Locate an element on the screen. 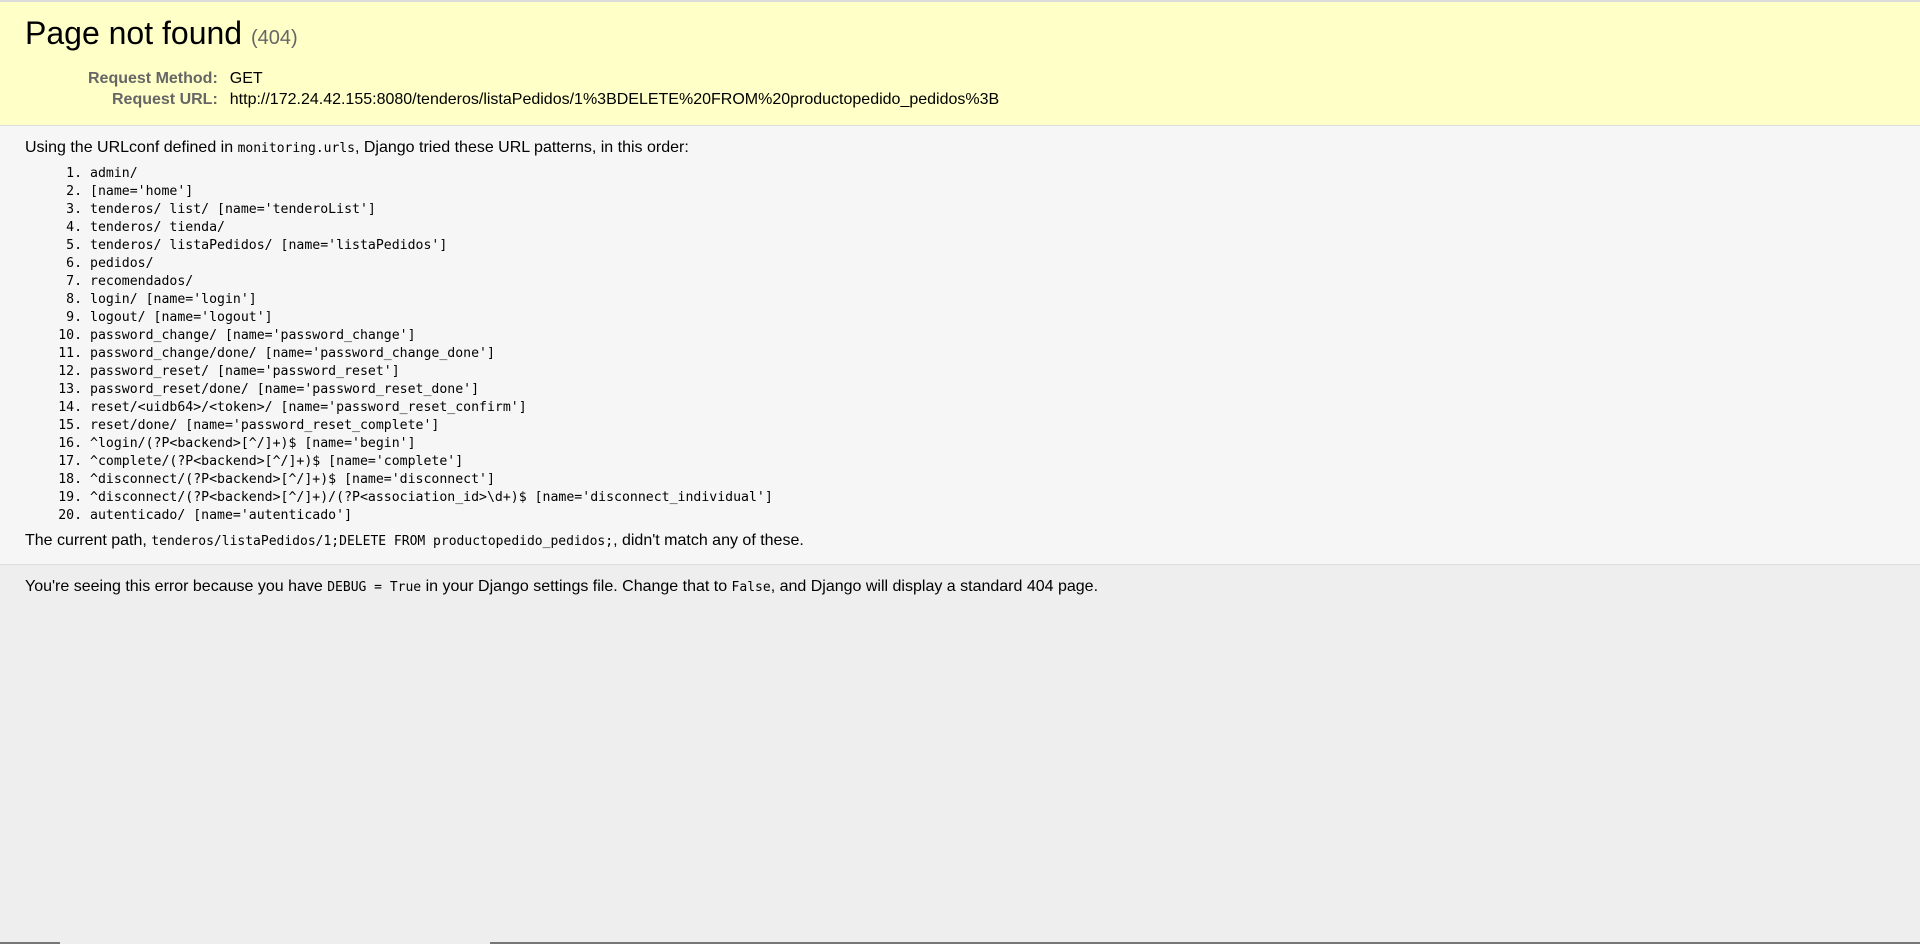 Image resolution: width=1920 pixels, height=944 pixels. url-pattern-item: password_reset/ [name='password_reset'] is located at coordinates (992, 372).